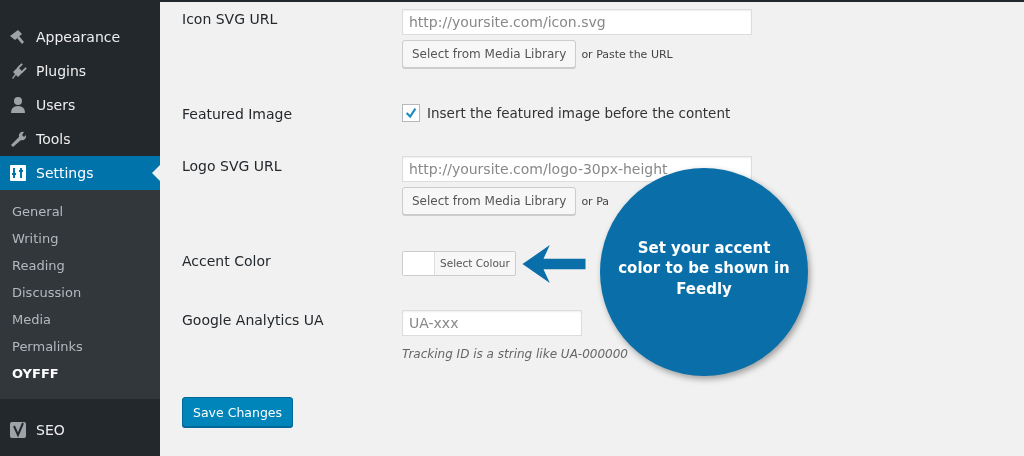  Describe the element at coordinates (56, 105) in the screenshot. I see `menu-label: Users` at that location.